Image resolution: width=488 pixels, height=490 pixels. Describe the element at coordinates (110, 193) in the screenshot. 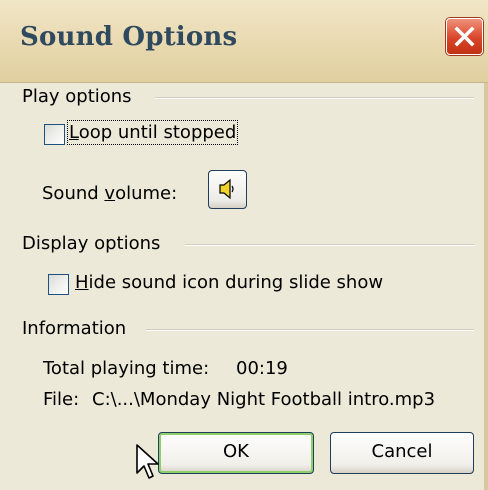

I see `sound-volume-label: Sound volume:` at that location.